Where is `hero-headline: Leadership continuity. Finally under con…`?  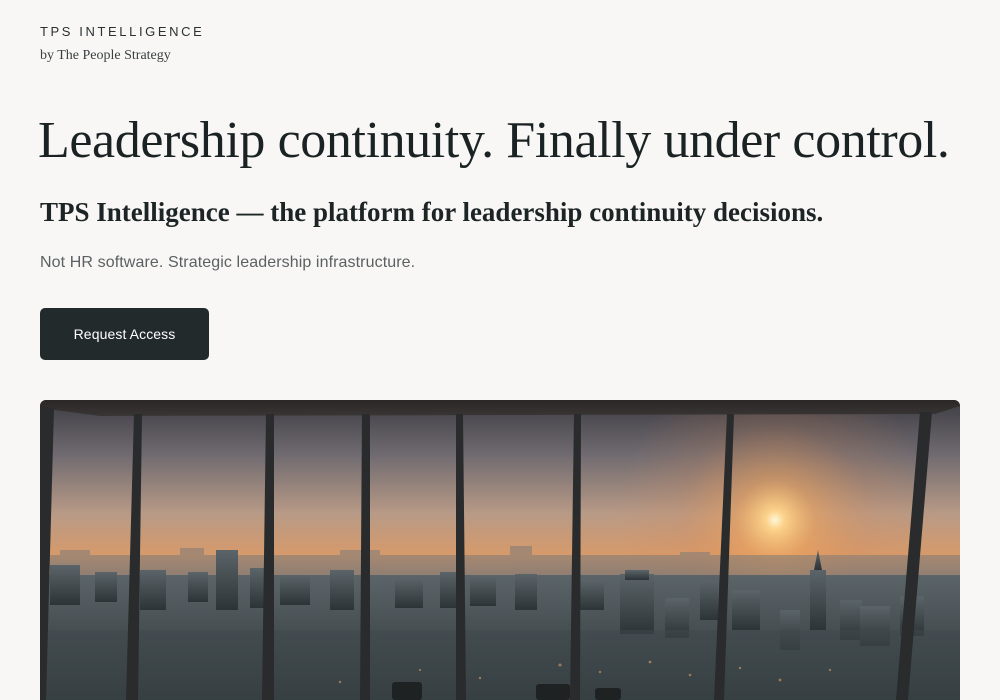 hero-headline: Leadership continuity. Finally under con… is located at coordinates (494, 140).